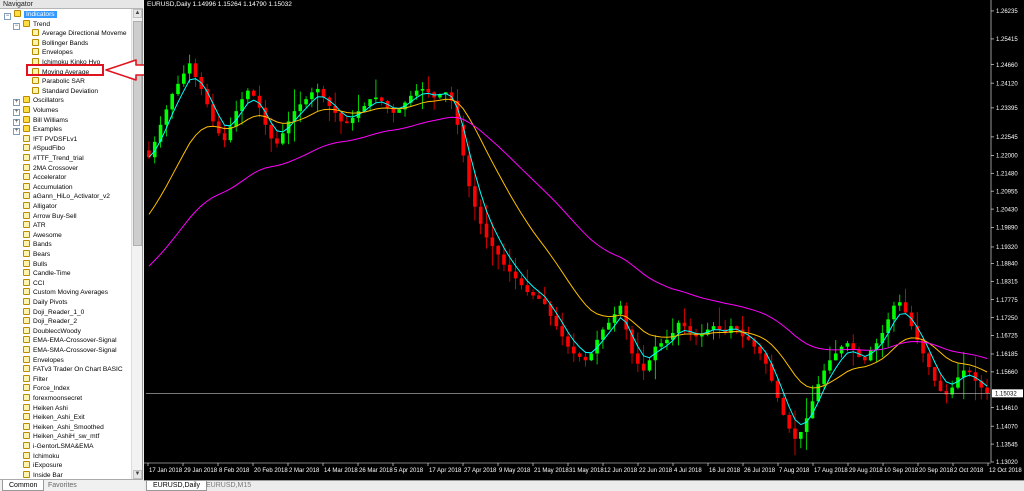  Describe the element at coordinates (1007, 337) in the screenshot. I see `price-tick-label: 1.16725` at that location.